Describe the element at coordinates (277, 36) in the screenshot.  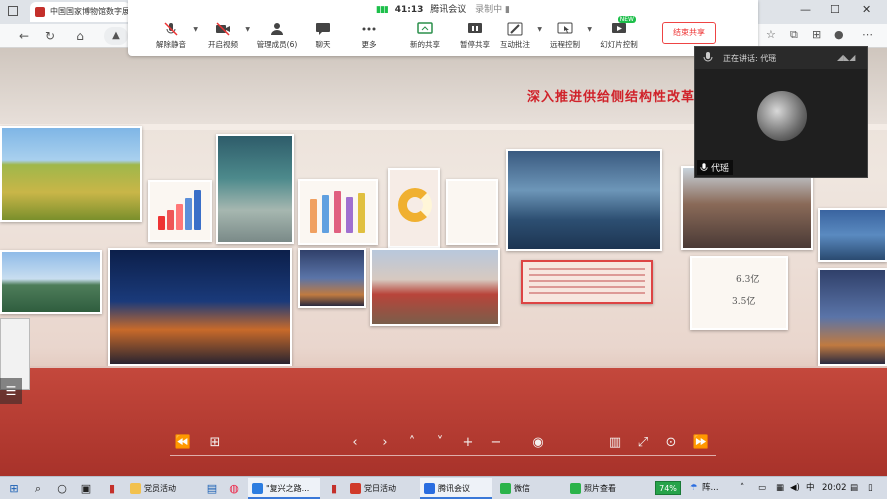
I see `manage-members-button: 管理成员(6)` at that location.